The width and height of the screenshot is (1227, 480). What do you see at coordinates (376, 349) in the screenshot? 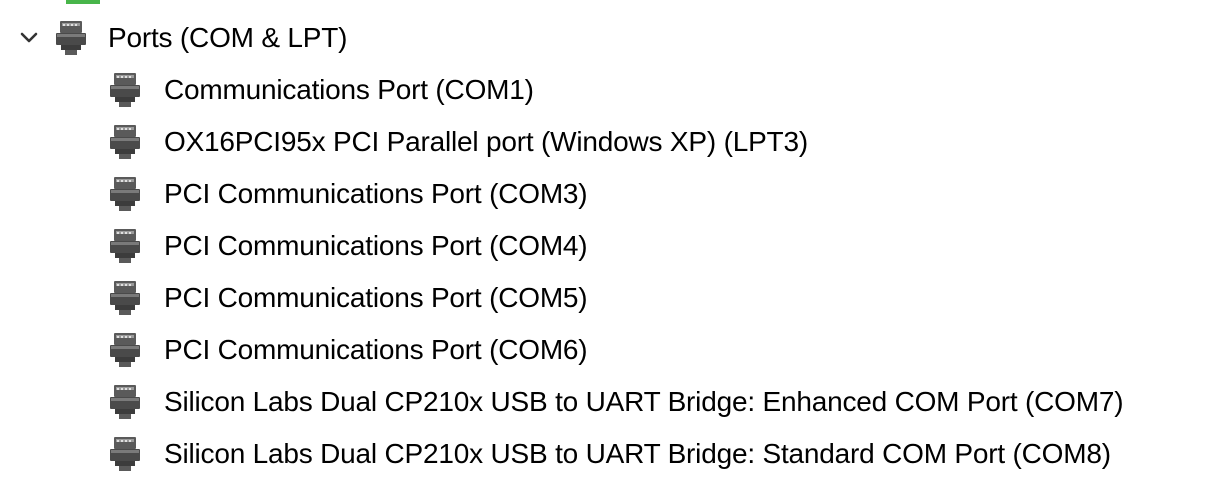
I see `device-label: PCI Communications Port (COM6)` at bounding box center [376, 349].